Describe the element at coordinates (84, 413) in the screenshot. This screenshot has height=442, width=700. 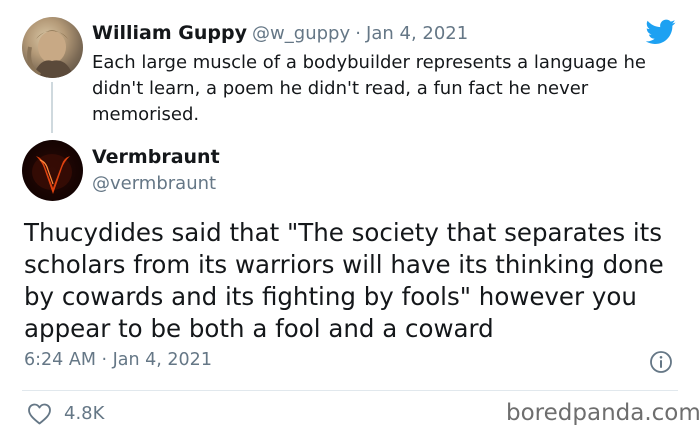
I see `like-count: 4.8K` at that location.